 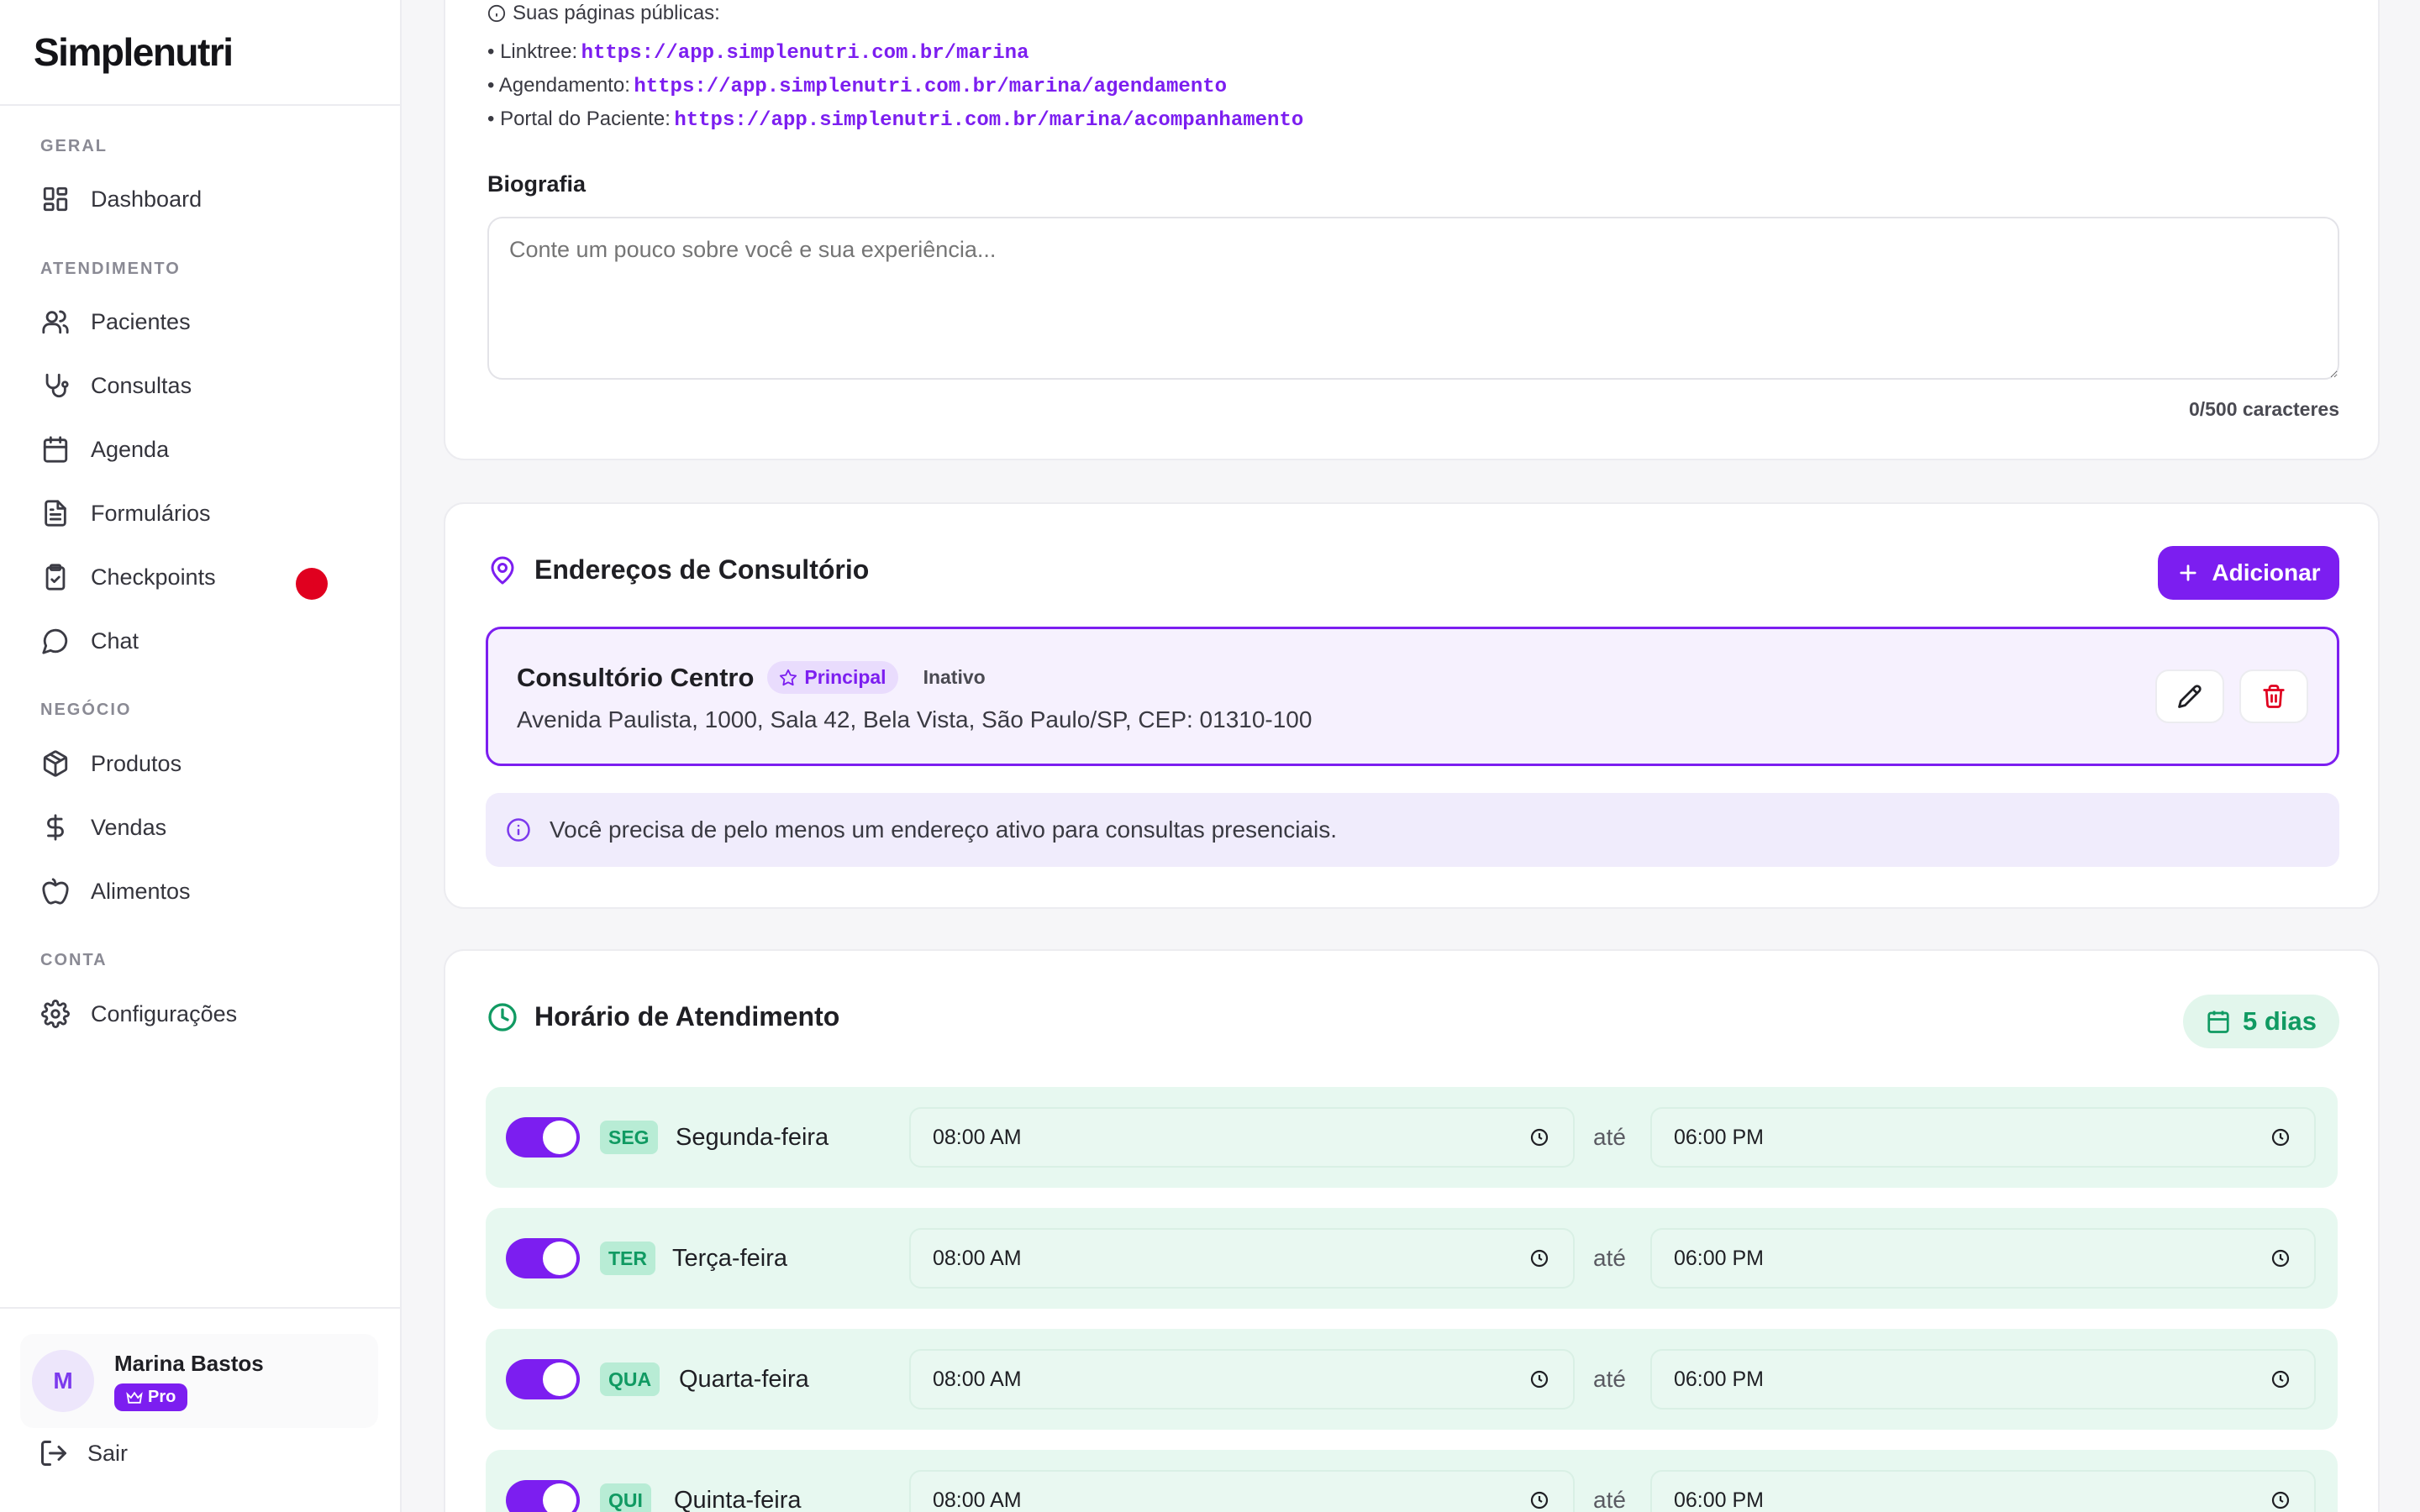 What do you see at coordinates (53, 1453) in the screenshot?
I see `logout-icon` at bounding box center [53, 1453].